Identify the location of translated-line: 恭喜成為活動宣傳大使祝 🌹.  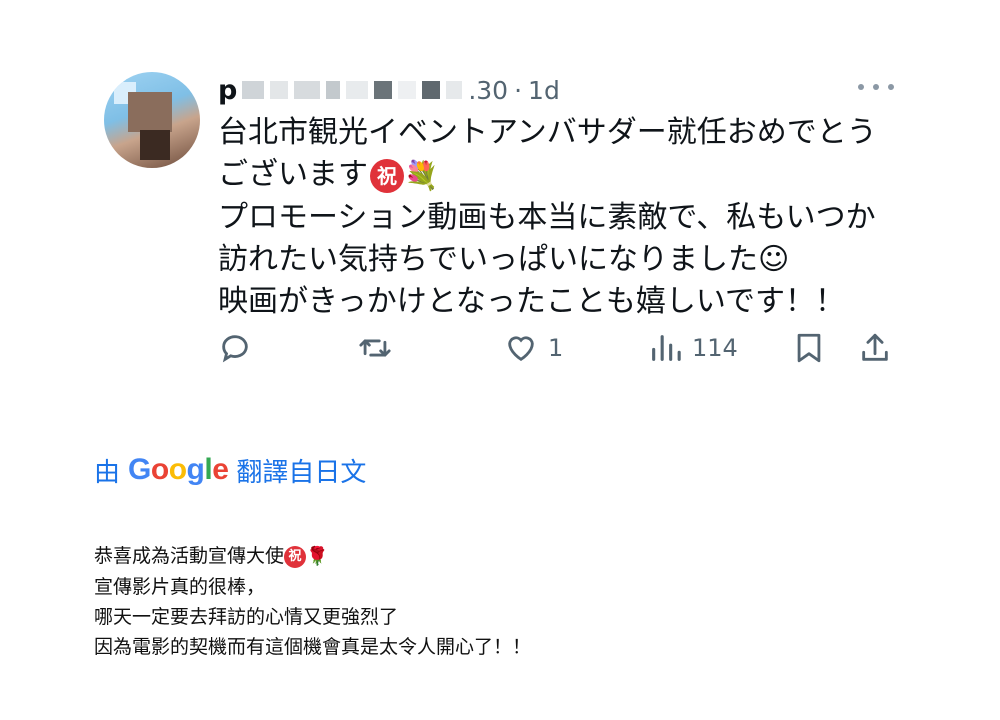
(312, 556).